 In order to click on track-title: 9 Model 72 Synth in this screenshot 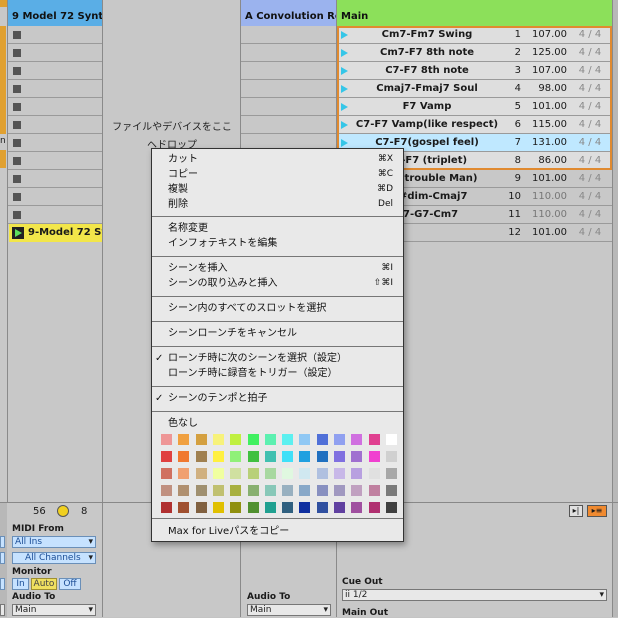, I will do `click(55, 16)`.